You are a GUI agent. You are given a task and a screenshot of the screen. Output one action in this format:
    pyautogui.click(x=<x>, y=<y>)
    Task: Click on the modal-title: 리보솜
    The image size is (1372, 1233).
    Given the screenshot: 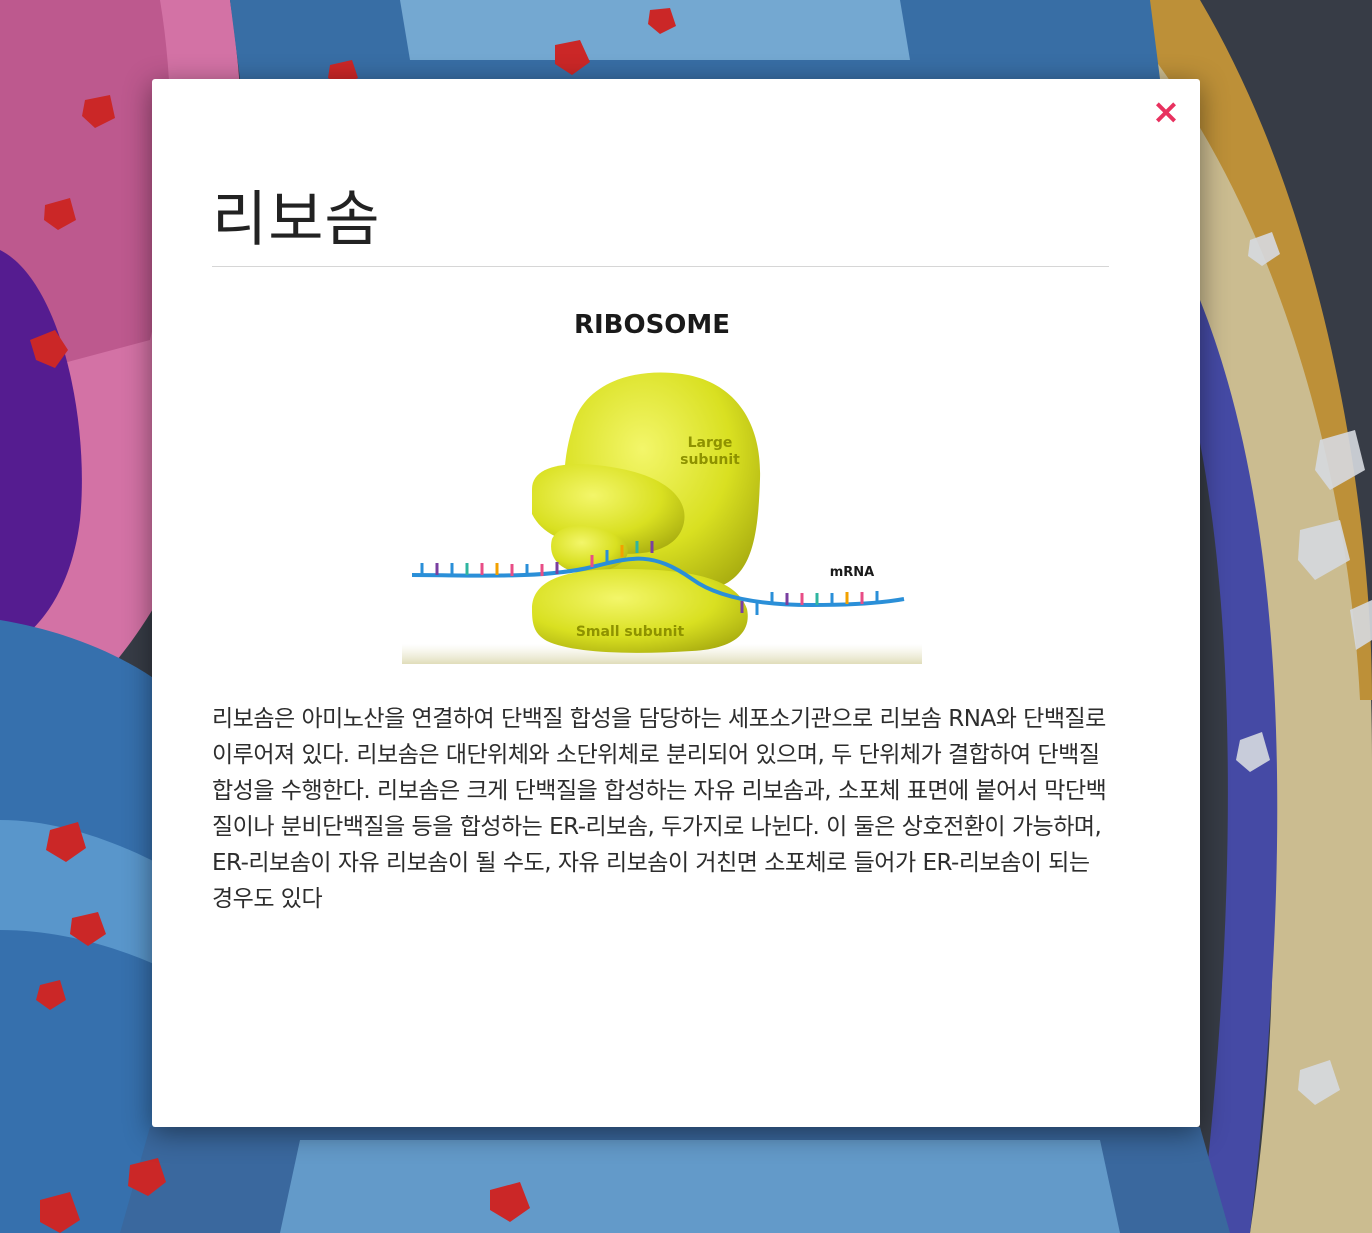 What is the action you would take?
    pyautogui.click(x=296, y=220)
    